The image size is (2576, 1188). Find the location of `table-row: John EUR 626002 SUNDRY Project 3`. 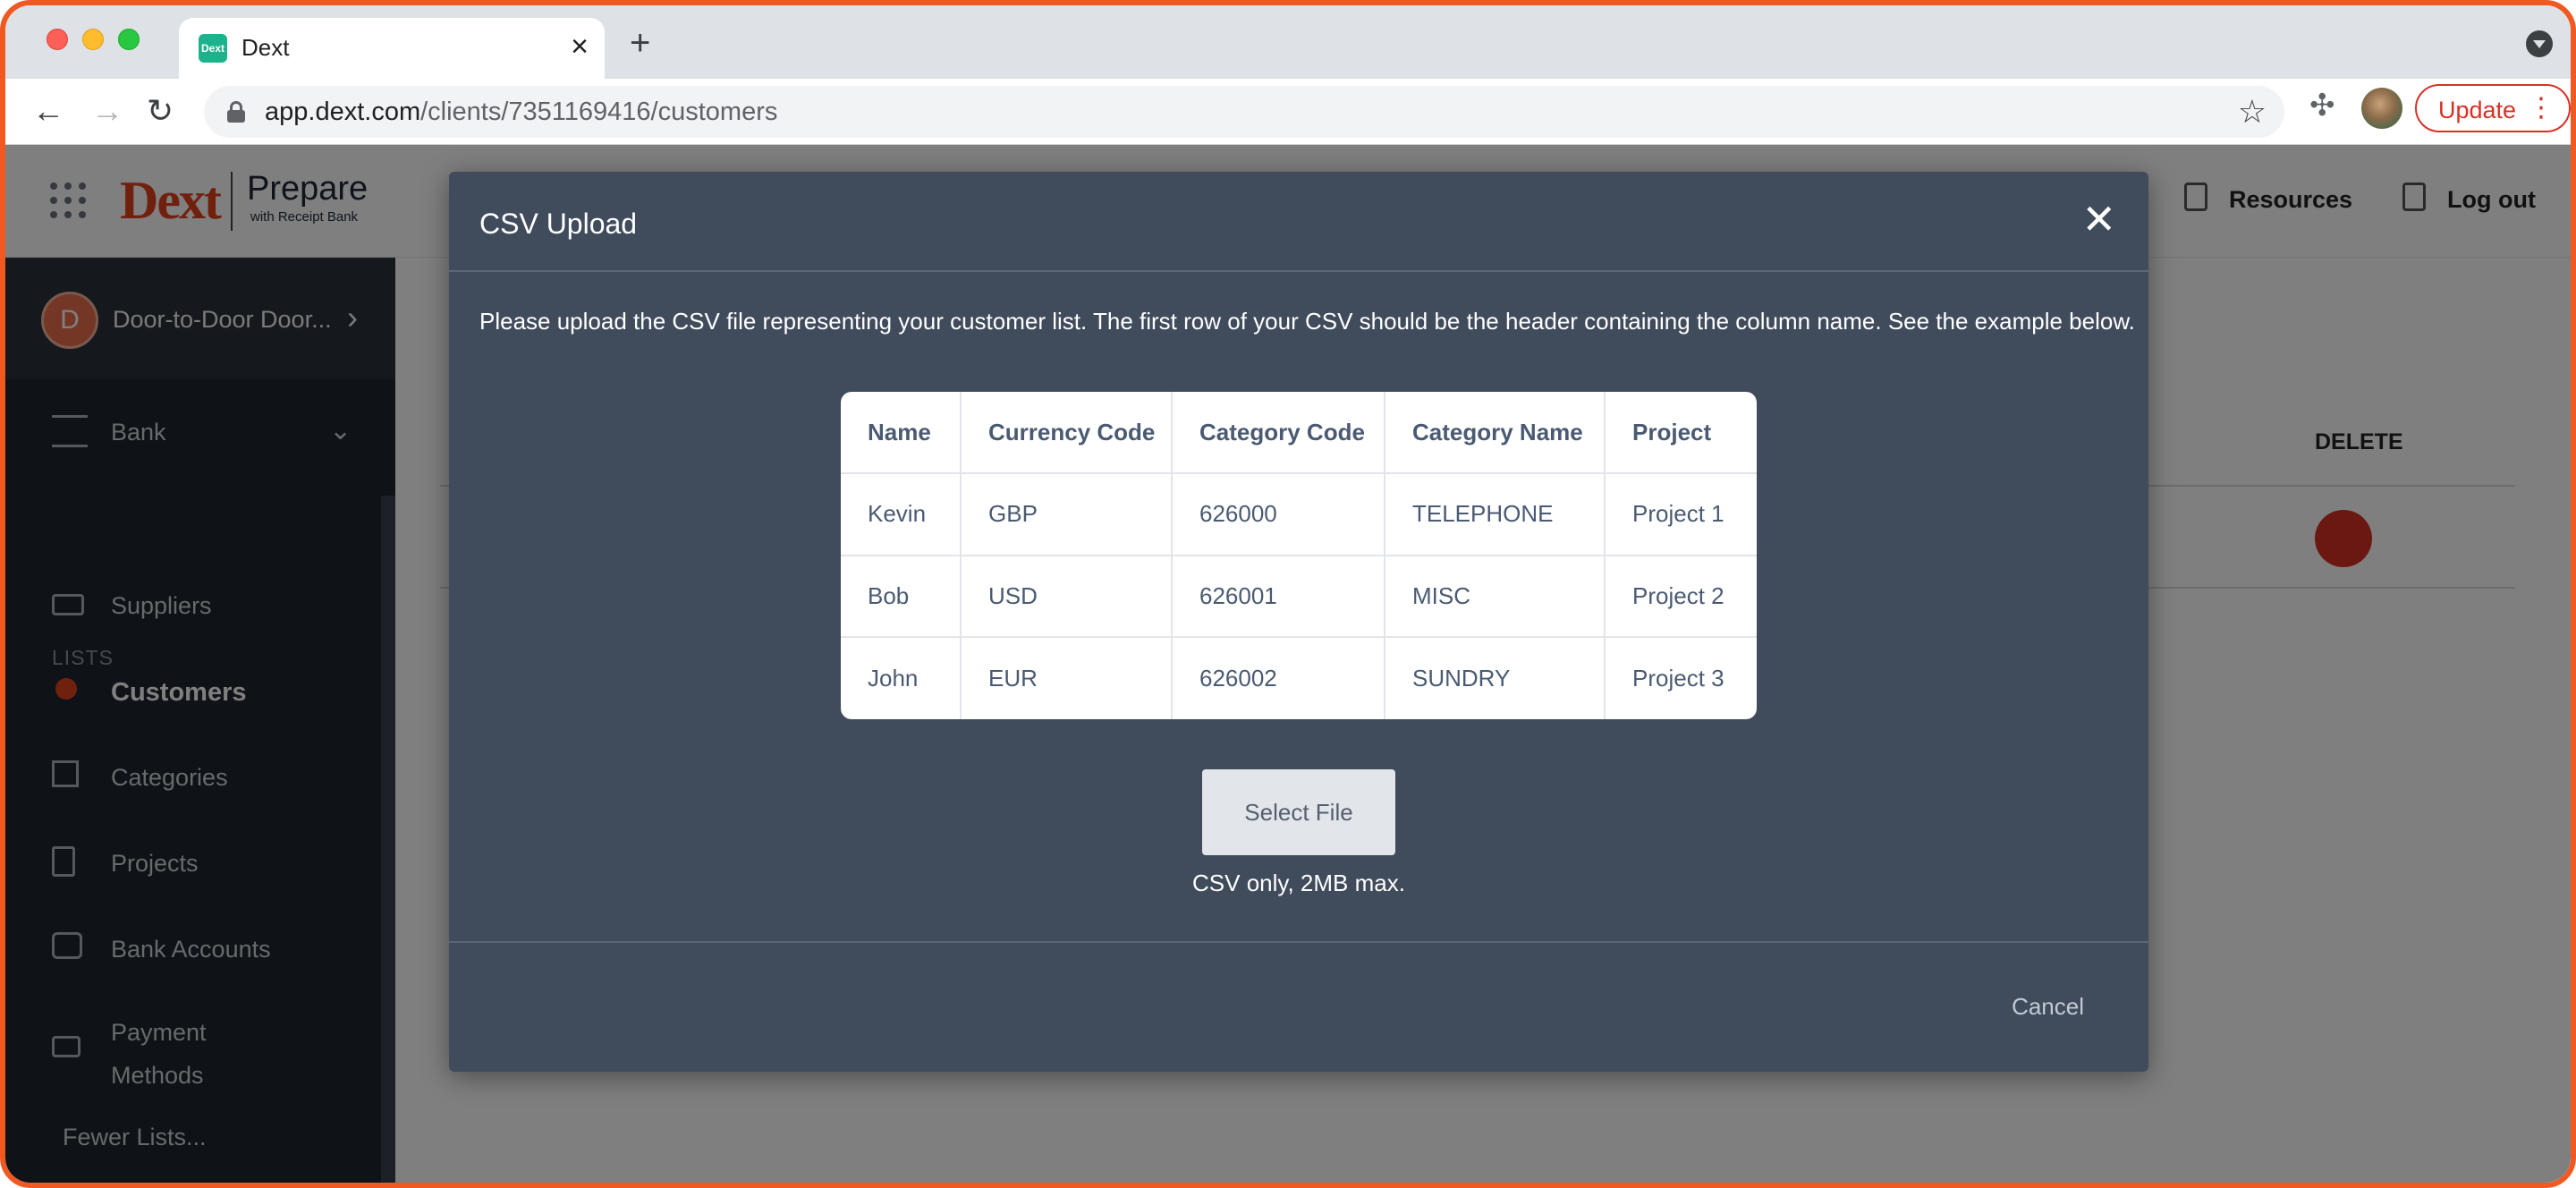

table-row: John EUR 626002 SUNDRY Project 3 is located at coordinates (1299, 677).